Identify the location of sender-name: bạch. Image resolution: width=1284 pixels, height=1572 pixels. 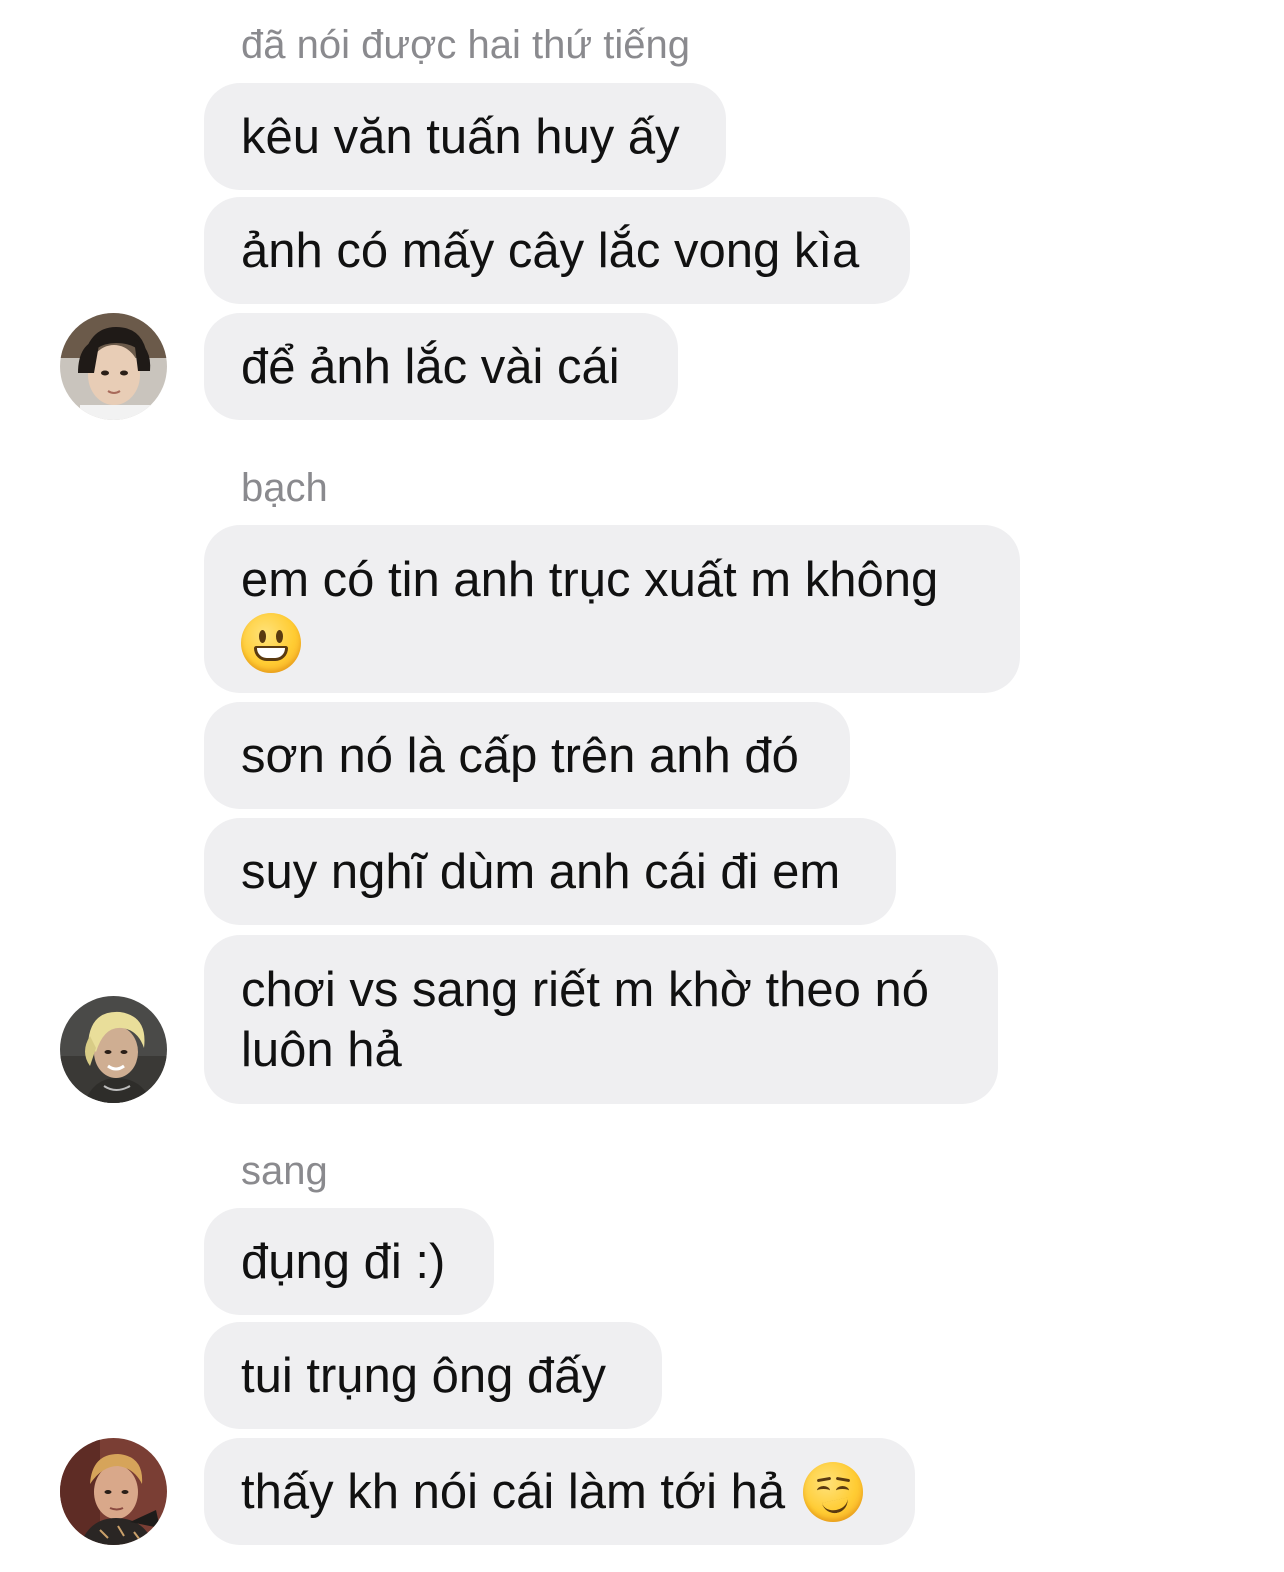
(284, 488).